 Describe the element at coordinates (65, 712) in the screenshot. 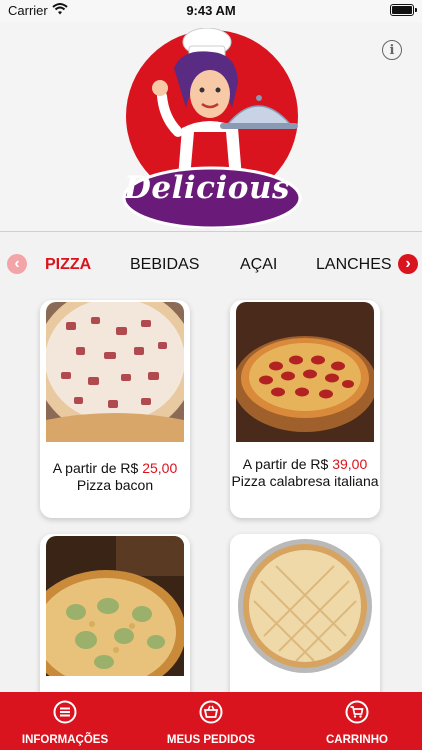

I see `menu-icon` at that location.